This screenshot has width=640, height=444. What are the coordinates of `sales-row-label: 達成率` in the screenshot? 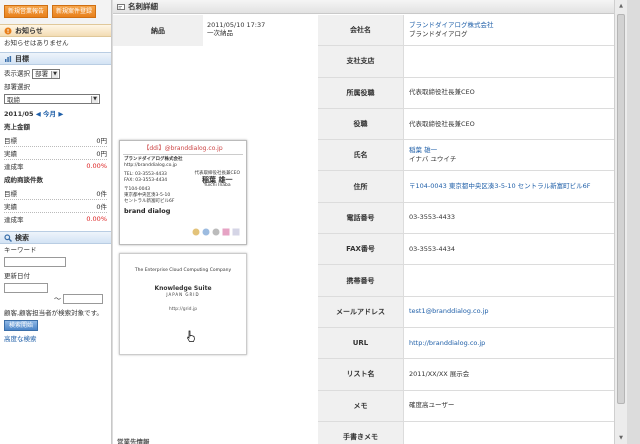 It's located at (14, 167).